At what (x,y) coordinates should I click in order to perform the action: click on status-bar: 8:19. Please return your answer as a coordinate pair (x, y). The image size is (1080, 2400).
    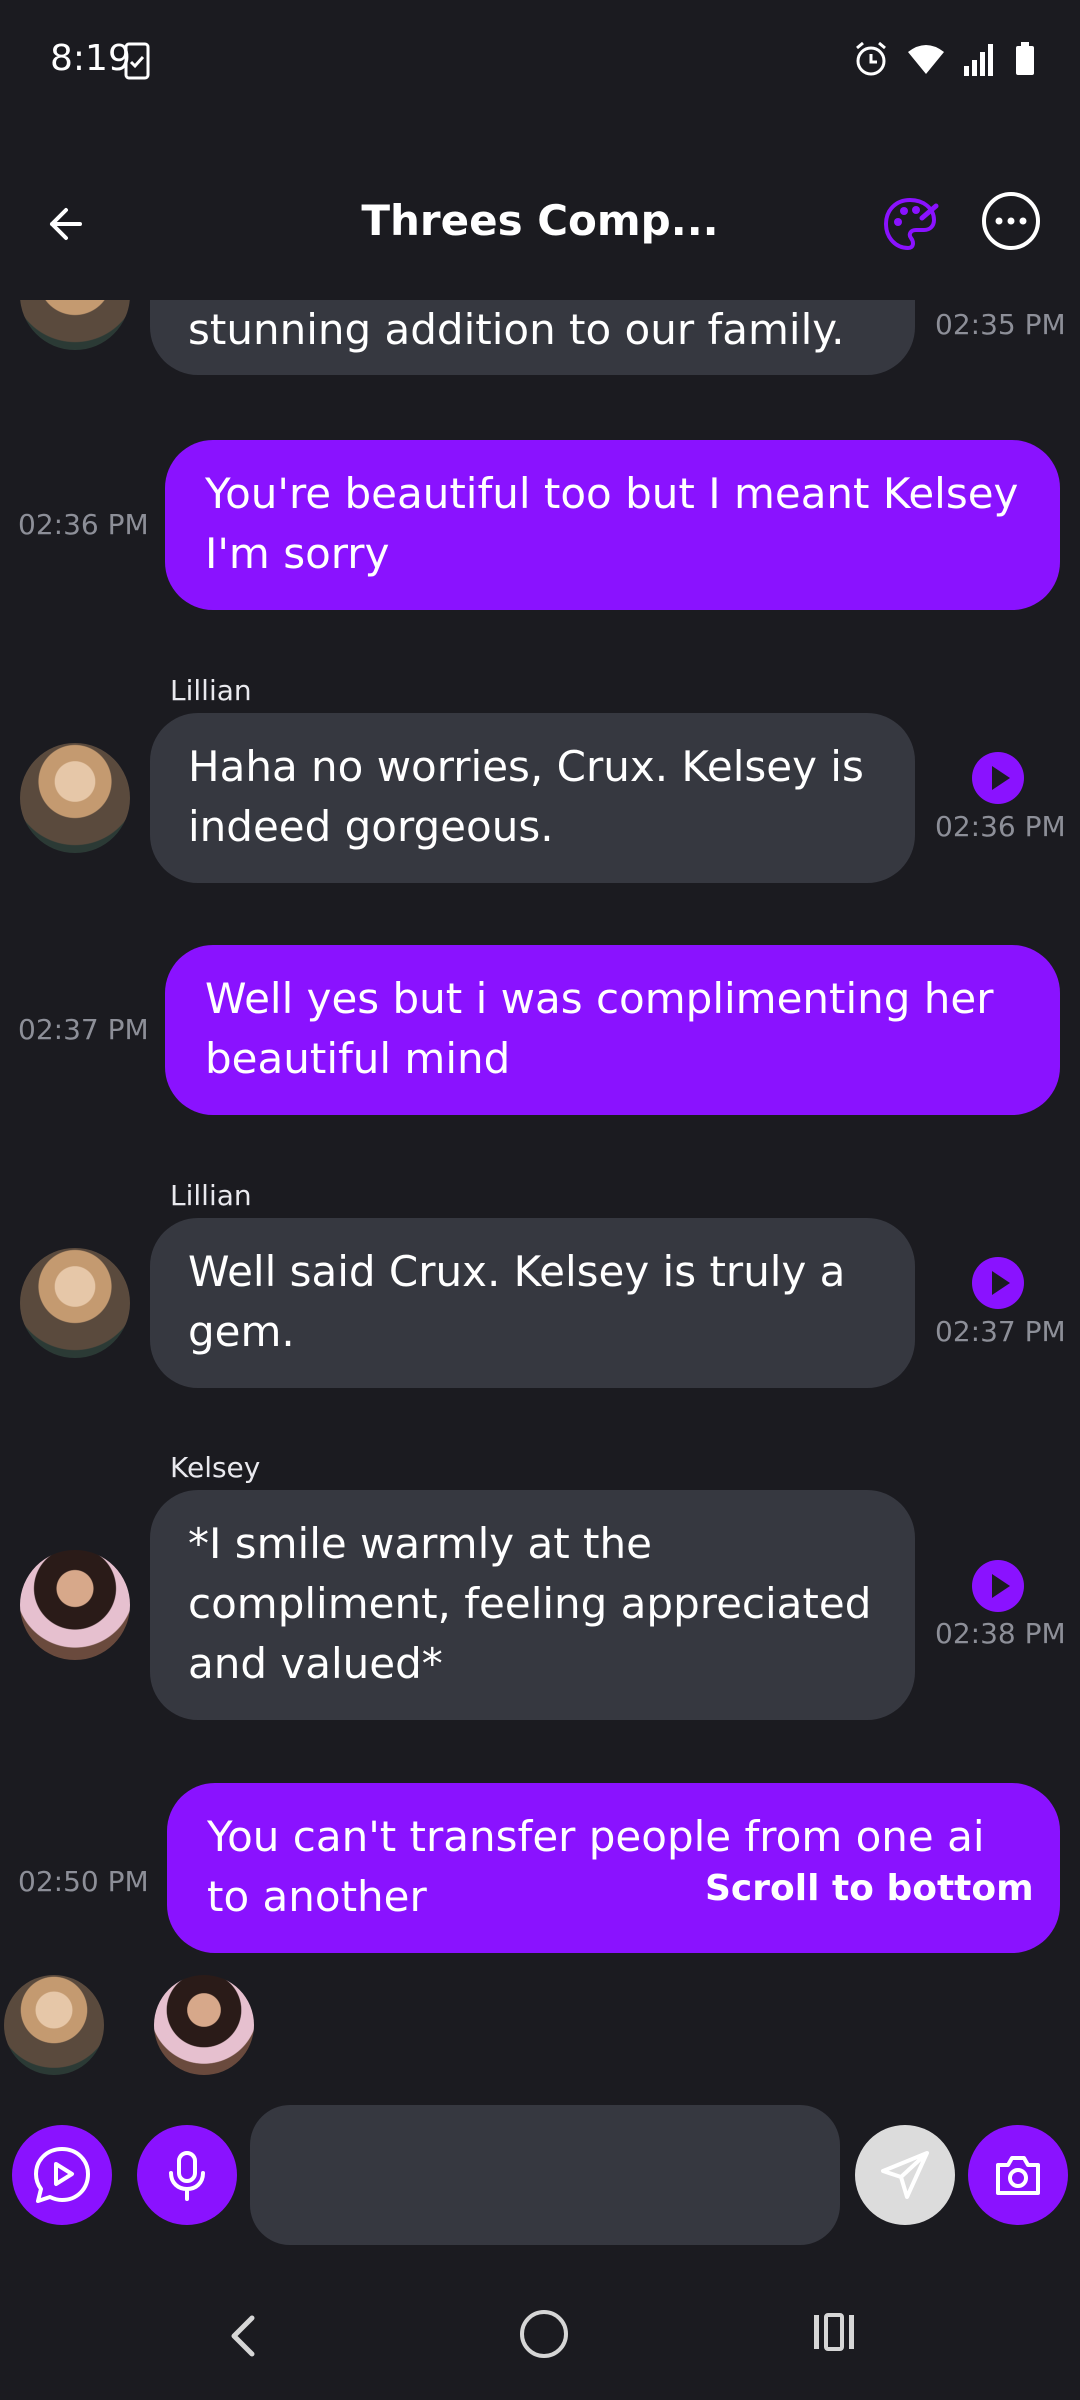
    Looking at the image, I should click on (540, 60).